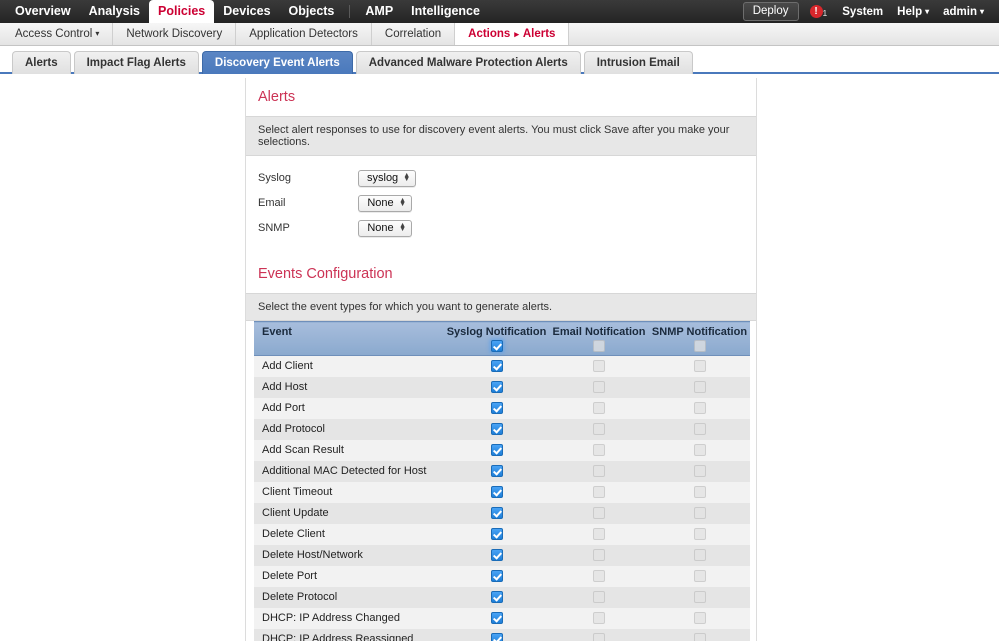 Image resolution: width=999 pixels, height=641 pixels. Describe the element at coordinates (114, 12) in the screenshot. I see `nav-item-analysis: Analysis` at that location.